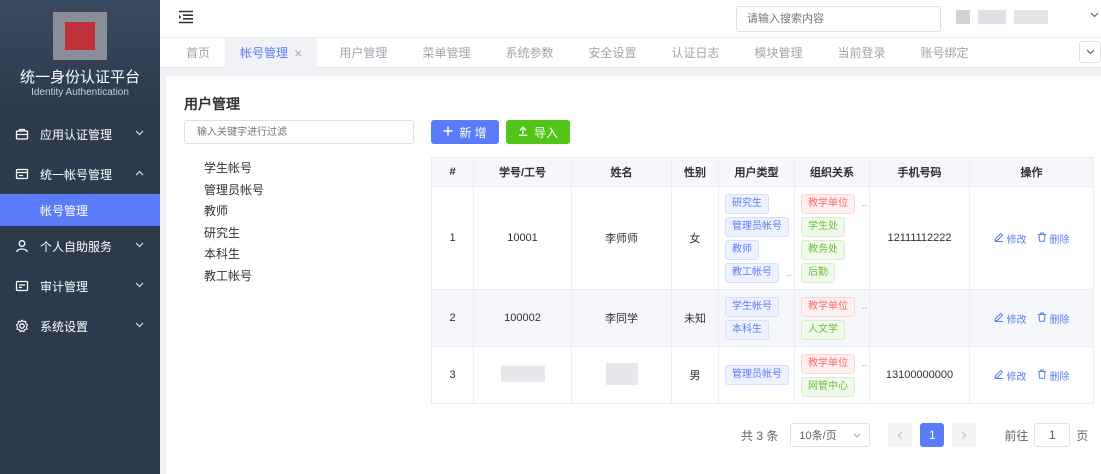  Describe the element at coordinates (80, 134) in the screenshot. I see `sidebar-item-app-auth: 应用认证管理` at that location.